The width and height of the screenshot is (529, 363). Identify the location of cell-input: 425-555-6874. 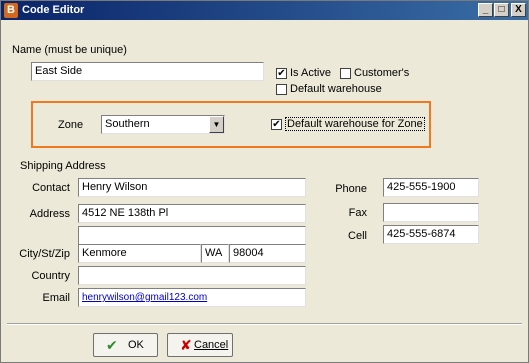
(431, 234).